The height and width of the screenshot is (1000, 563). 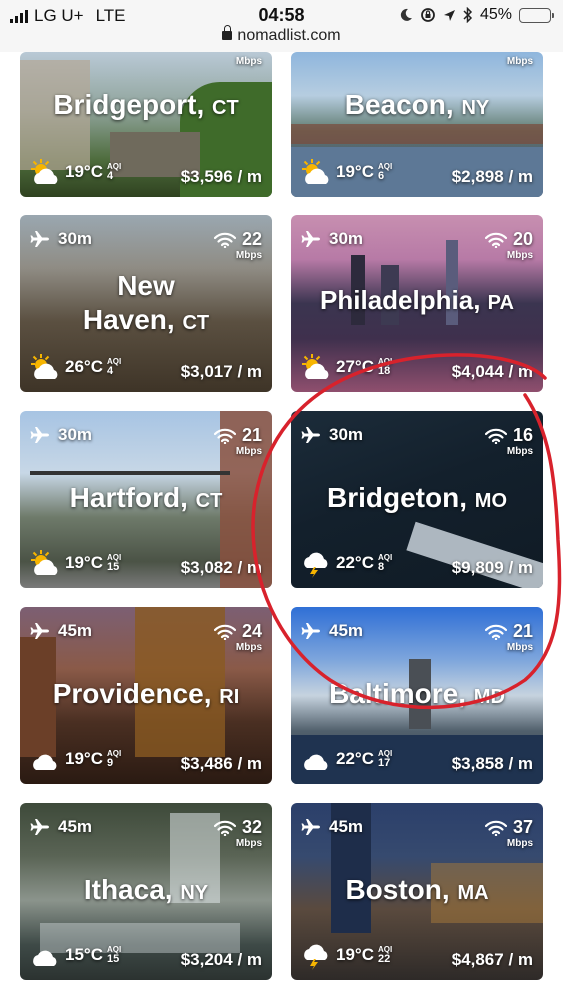 I want to click on cost-per-month: $3,082 / m, so click(x=221, y=567).